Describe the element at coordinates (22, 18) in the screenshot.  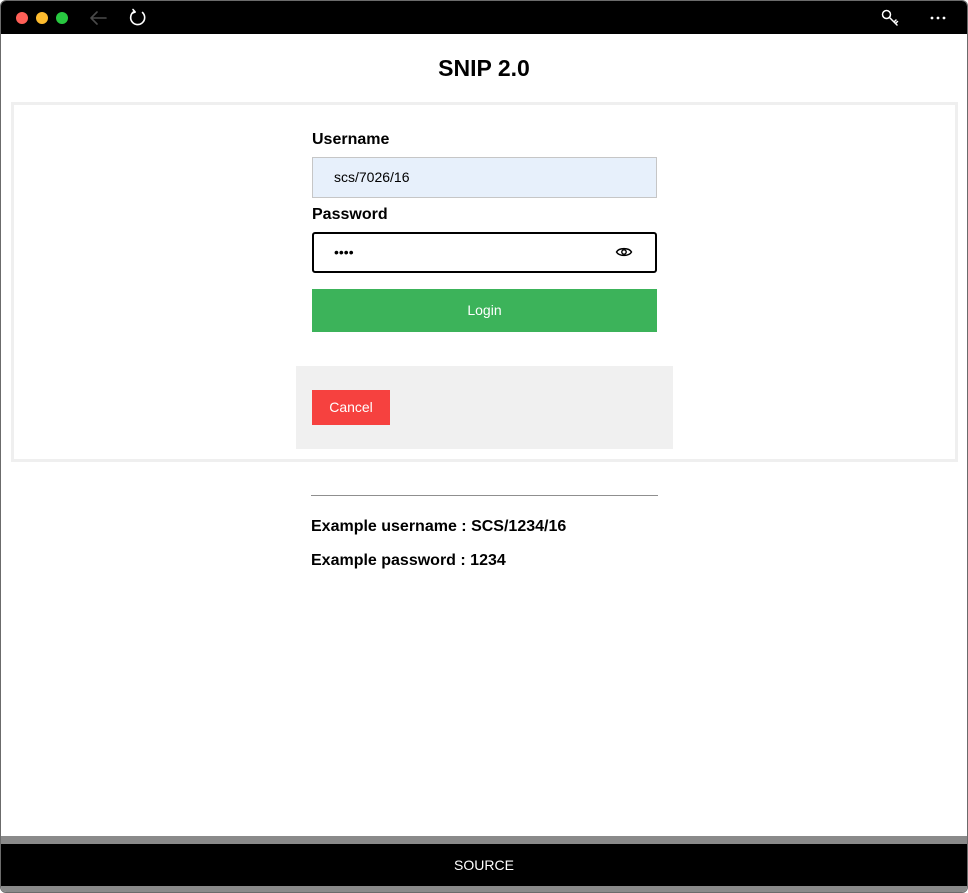
I see `close-window-button` at that location.